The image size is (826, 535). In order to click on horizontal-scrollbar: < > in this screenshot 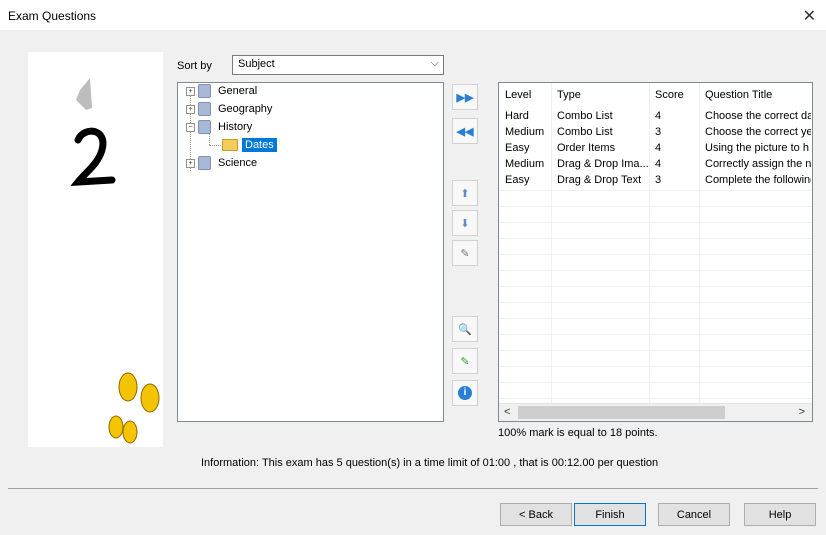, I will do `click(655, 412)`.